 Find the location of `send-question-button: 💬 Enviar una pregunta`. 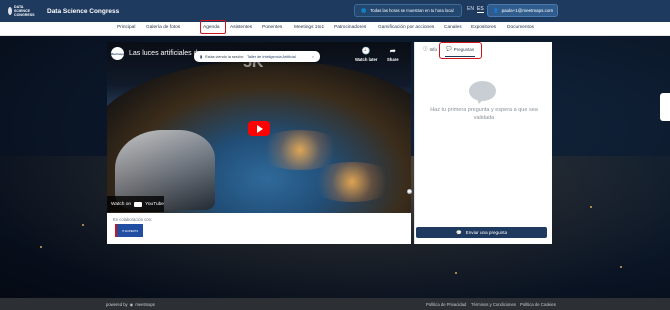

send-question-button: 💬 Enviar una pregunta is located at coordinates (481, 232).